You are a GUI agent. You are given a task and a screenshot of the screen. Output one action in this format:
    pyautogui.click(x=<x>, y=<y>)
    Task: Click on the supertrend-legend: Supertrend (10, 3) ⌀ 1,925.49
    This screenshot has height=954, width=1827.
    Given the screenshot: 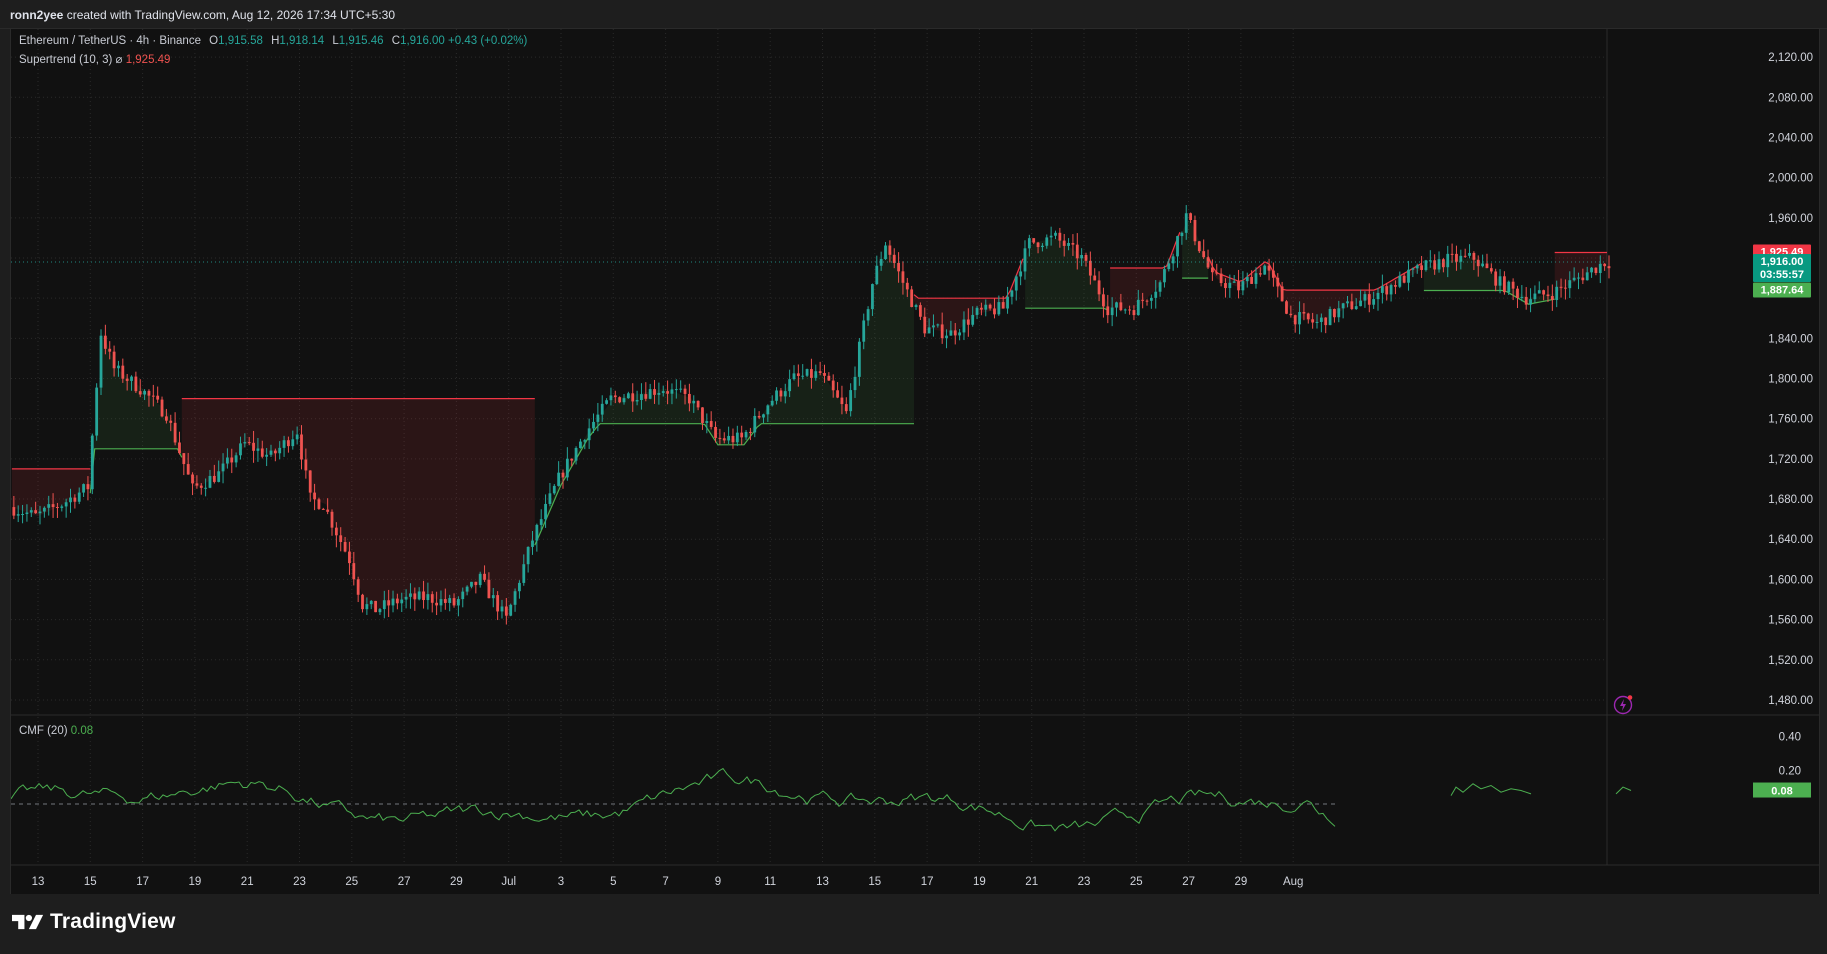 What is the action you would take?
    pyautogui.click(x=94, y=59)
    